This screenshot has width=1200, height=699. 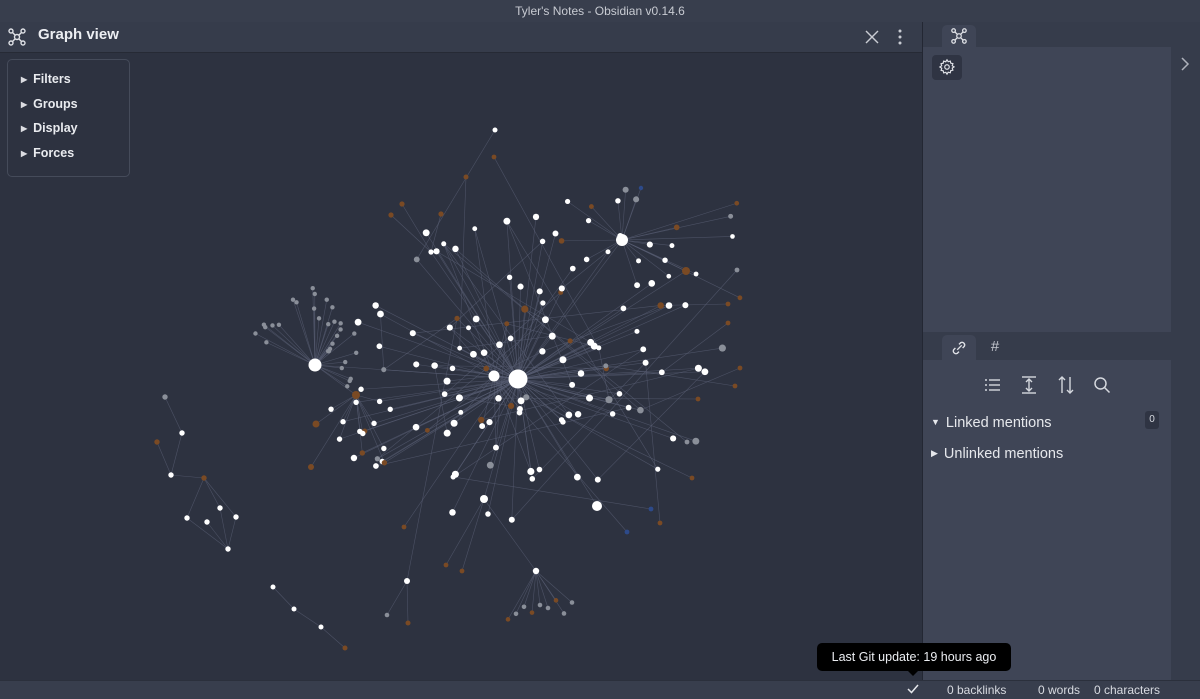 What do you see at coordinates (1185, 64) in the screenshot?
I see `chevron-right-icon` at bounding box center [1185, 64].